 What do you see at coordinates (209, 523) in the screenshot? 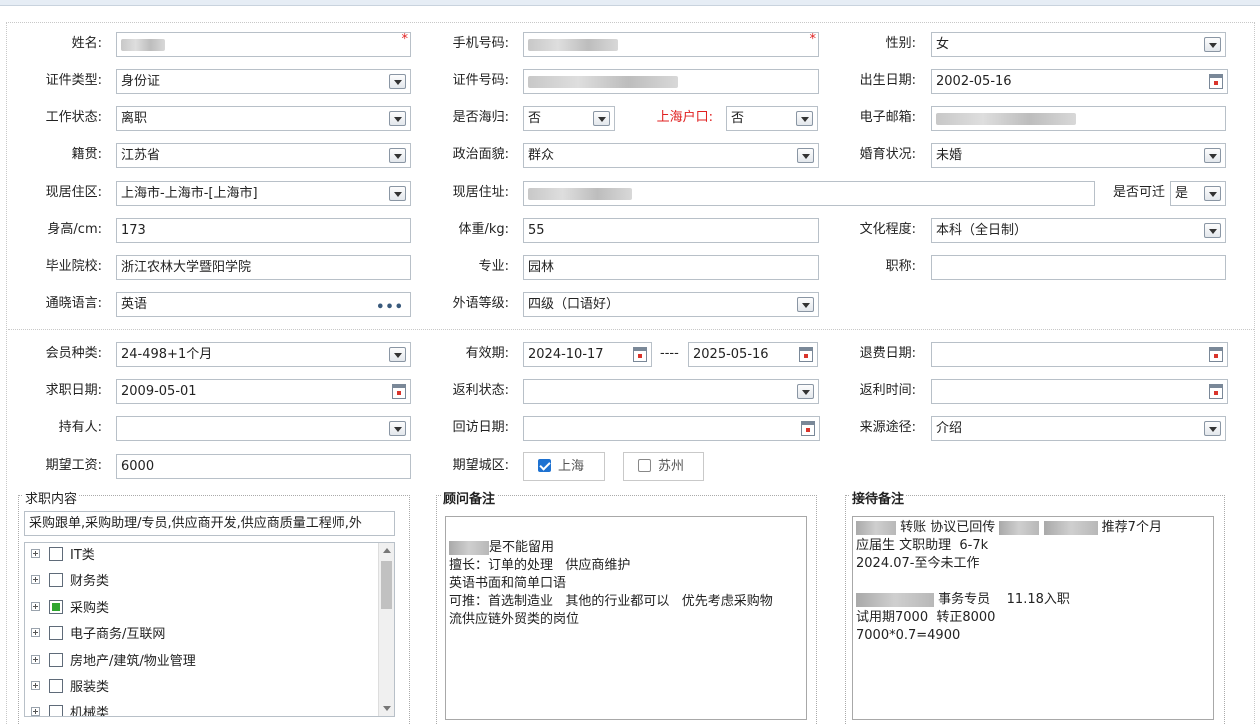
I see `job-content-summary-field: 采购跟单,采购助理/专员,供应商开发,供应商质量工程师,外` at bounding box center [209, 523].